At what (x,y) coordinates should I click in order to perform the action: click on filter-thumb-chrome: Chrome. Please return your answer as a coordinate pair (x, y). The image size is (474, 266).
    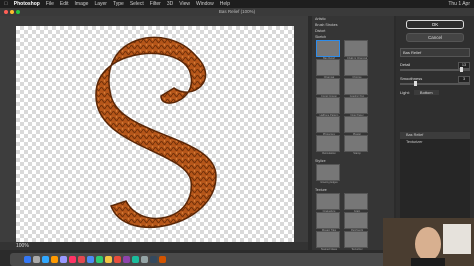
    Looking at the image, I should click on (356, 69).